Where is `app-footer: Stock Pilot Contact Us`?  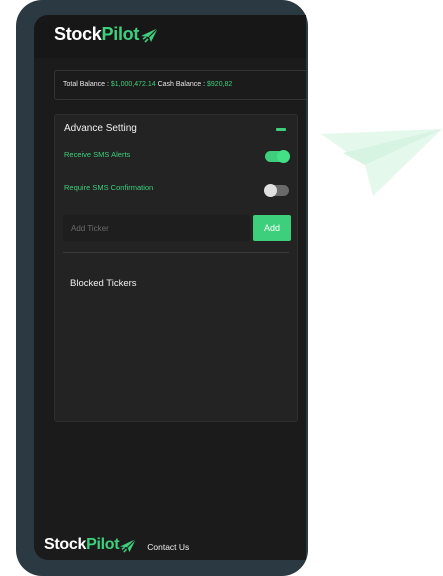
app-footer: Stock Pilot Contact Us is located at coordinates (116, 545).